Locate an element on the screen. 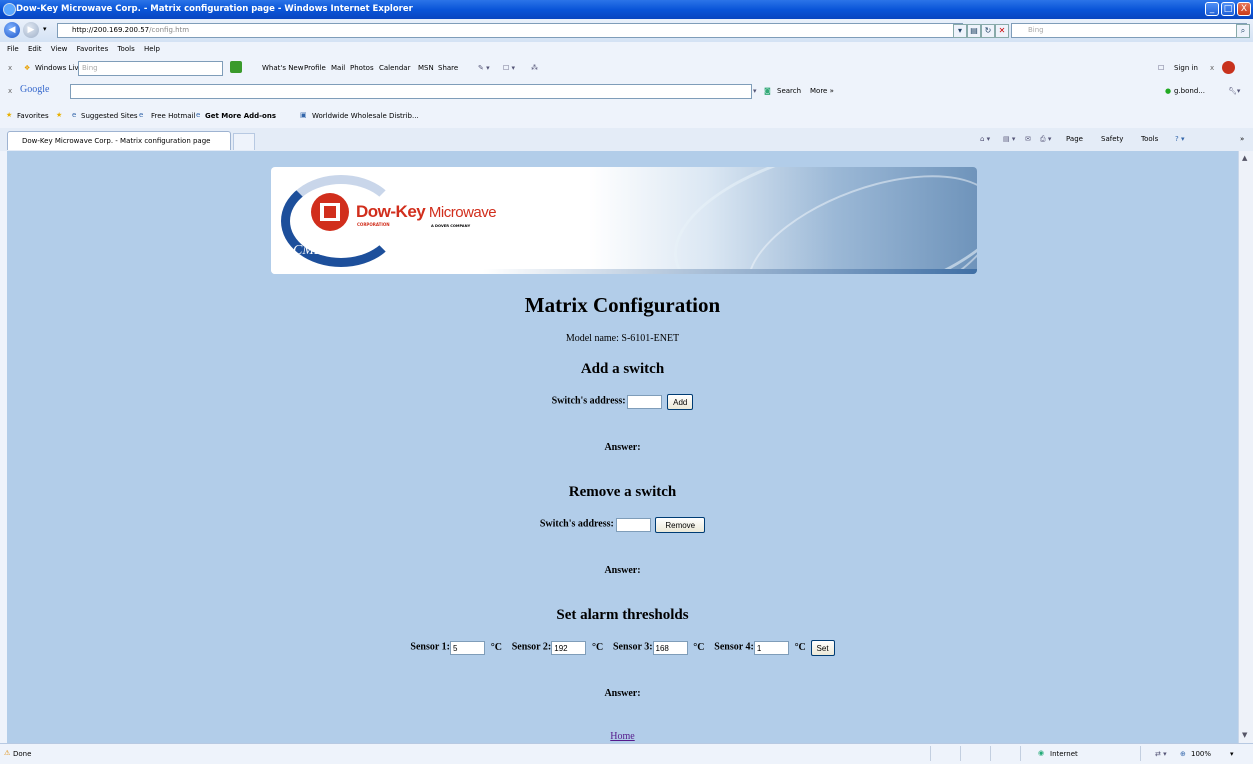 Image resolution: width=1253 pixels, height=764 pixels. google-more-button: More » is located at coordinates (822, 91).